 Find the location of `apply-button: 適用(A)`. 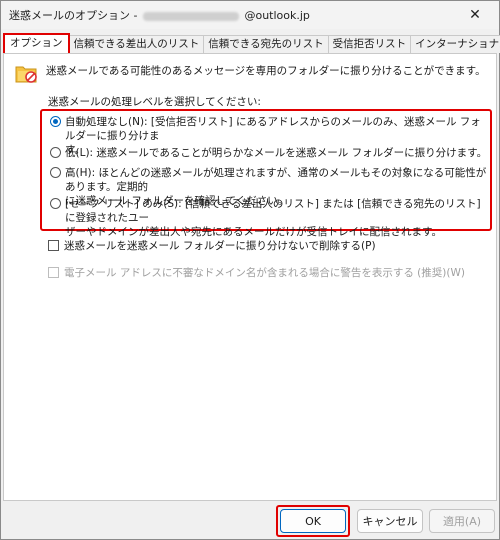

apply-button: 適用(A) is located at coordinates (462, 521).